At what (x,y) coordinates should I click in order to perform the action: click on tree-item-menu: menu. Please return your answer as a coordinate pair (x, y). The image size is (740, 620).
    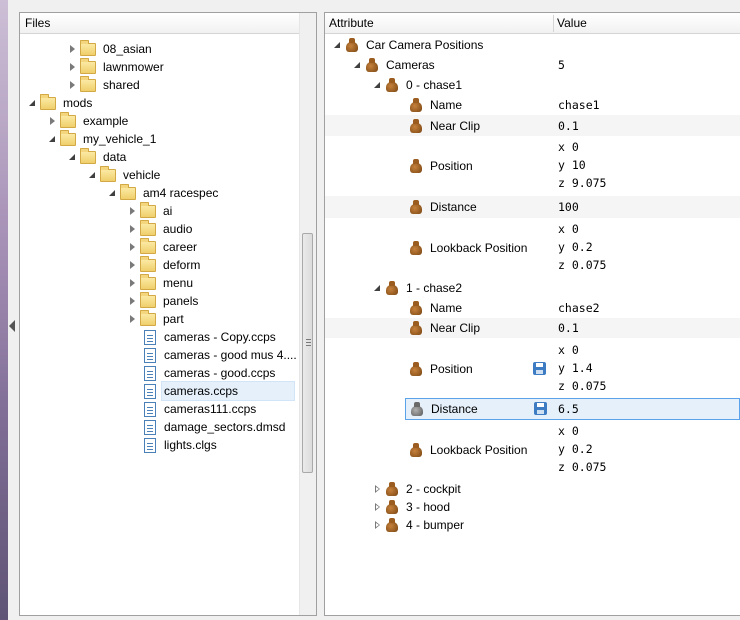
    Looking at the image, I should click on (160, 282).